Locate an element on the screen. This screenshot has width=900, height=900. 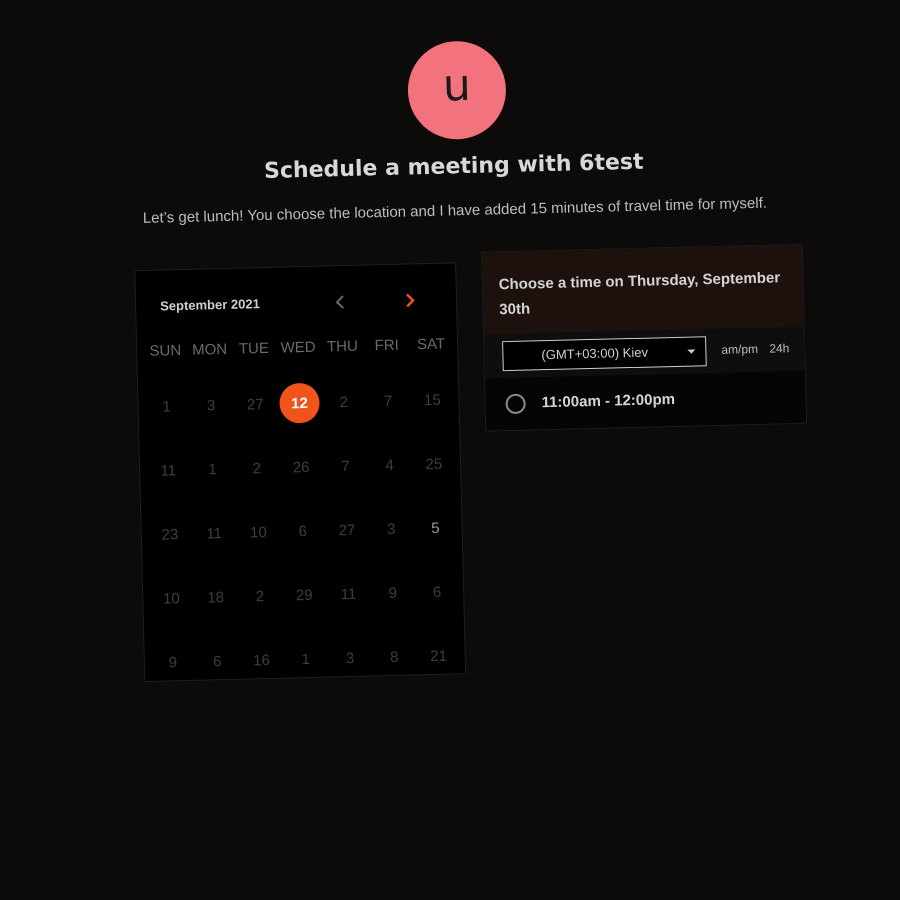
timezone-select: (GMT+03:00) Kiev is located at coordinates (604, 354).